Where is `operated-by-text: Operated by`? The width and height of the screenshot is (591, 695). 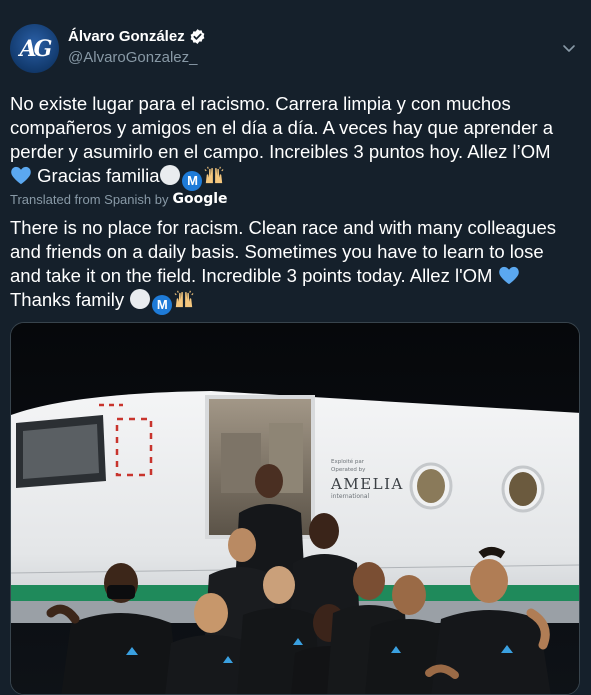
operated-by-text: Operated by is located at coordinates (348, 470).